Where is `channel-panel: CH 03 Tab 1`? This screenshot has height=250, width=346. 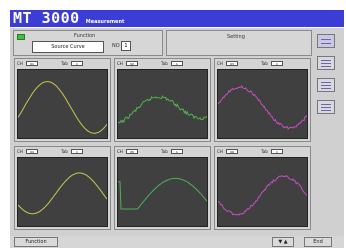
channel-panel: CH 03 Tab 1 is located at coordinates (262, 100).